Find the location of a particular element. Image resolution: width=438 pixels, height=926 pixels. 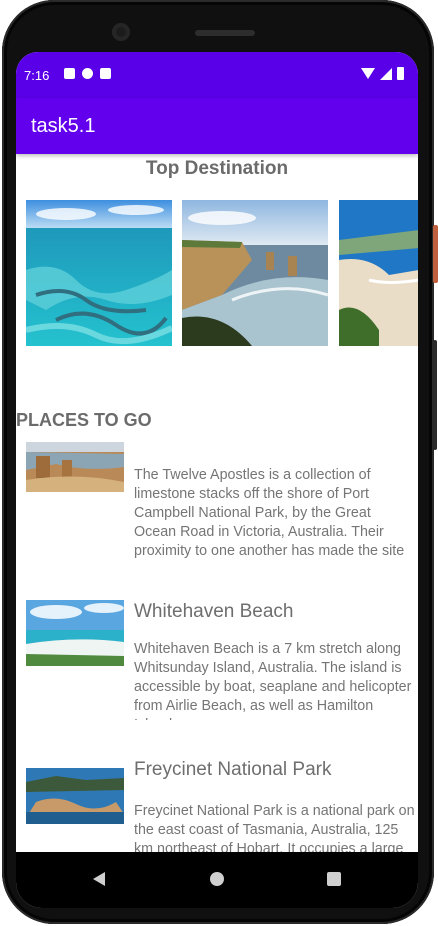

signal-icon is located at coordinates (386, 73).